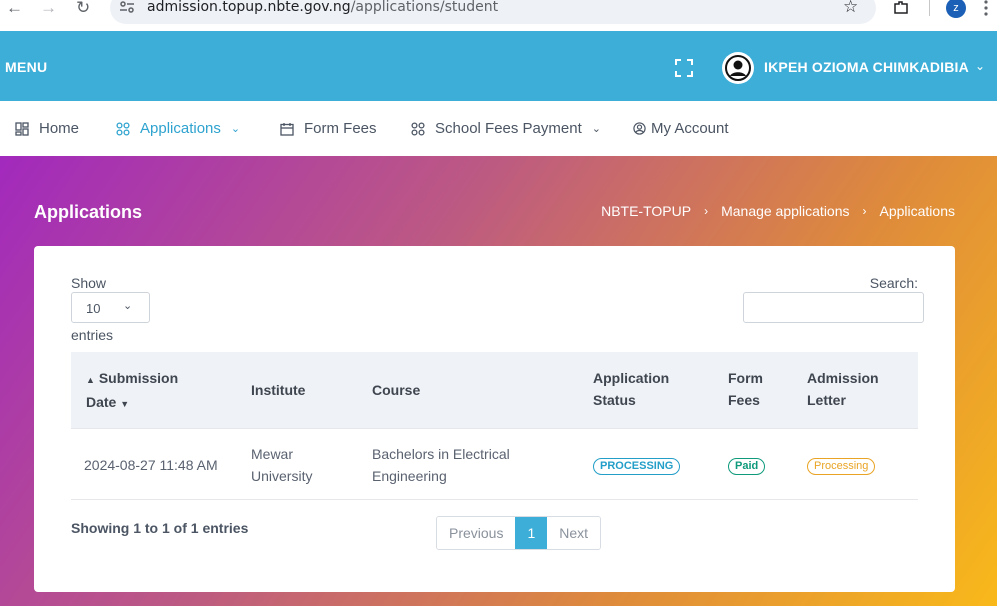 The height and width of the screenshot is (606, 997). What do you see at coordinates (646, 211) in the screenshot?
I see `breadcrumb-item: NBTE-TOPUP` at bounding box center [646, 211].